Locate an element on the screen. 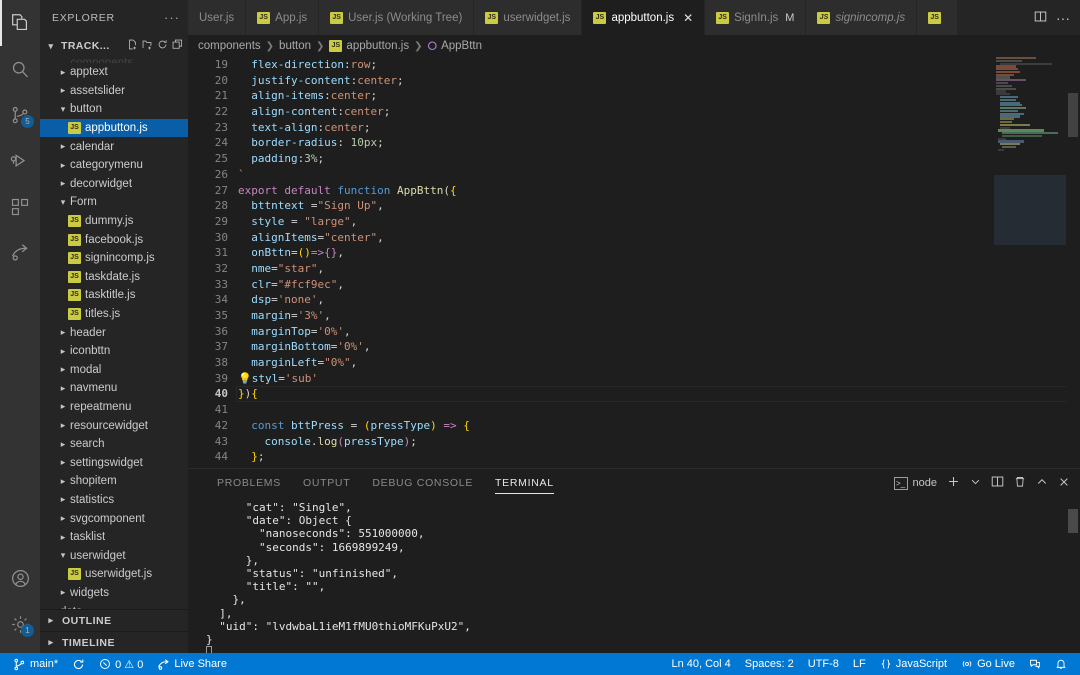 The width and height of the screenshot is (1080, 675). code-line: flex-direction:row; is located at coordinates (658, 65).